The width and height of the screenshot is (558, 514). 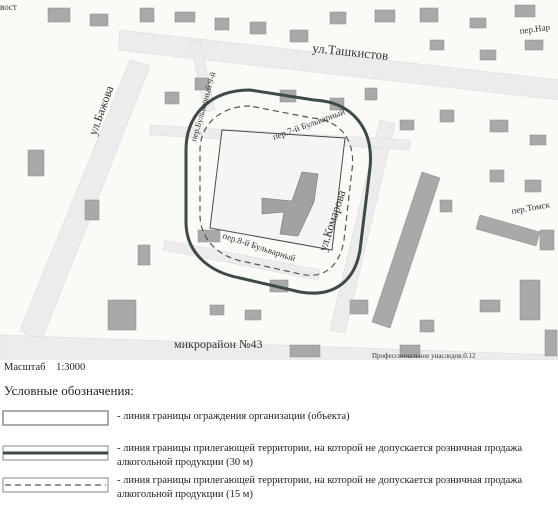 What do you see at coordinates (48, 367) in the screenshot?
I see `scale: Масштаб 1:3000` at bounding box center [48, 367].